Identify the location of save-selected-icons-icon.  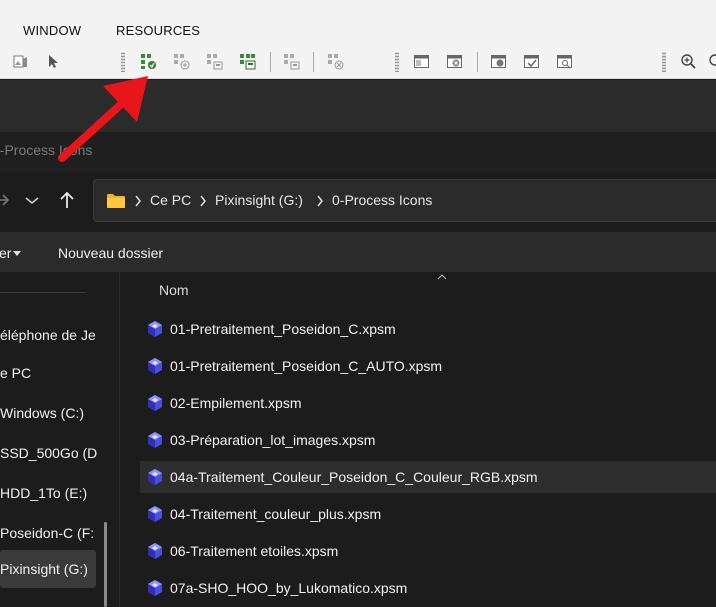
(291, 61).